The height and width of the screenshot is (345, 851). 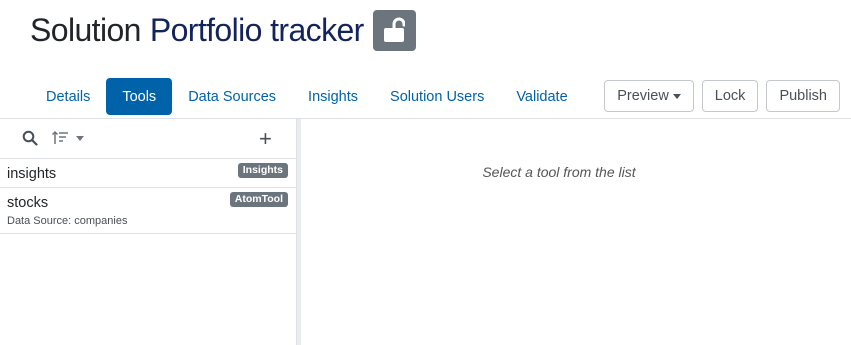 What do you see at coordinates (258, 199) in the screenshot?
I see `tool-type-badge: AtomTool` at bounding box center [258, 199].